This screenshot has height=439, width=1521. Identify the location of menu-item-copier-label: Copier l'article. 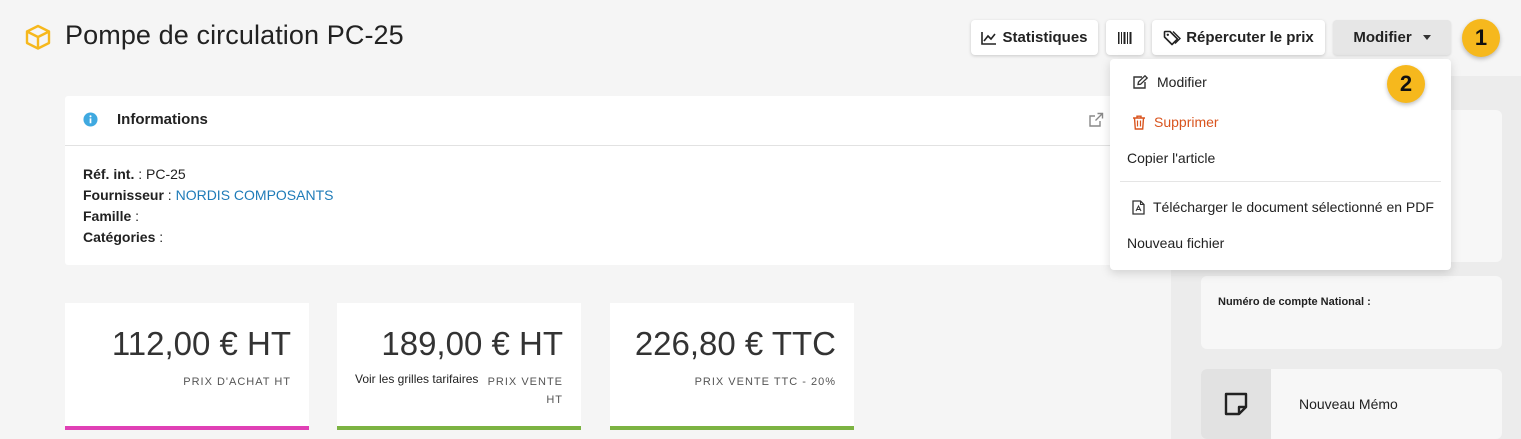
(1171, 158).